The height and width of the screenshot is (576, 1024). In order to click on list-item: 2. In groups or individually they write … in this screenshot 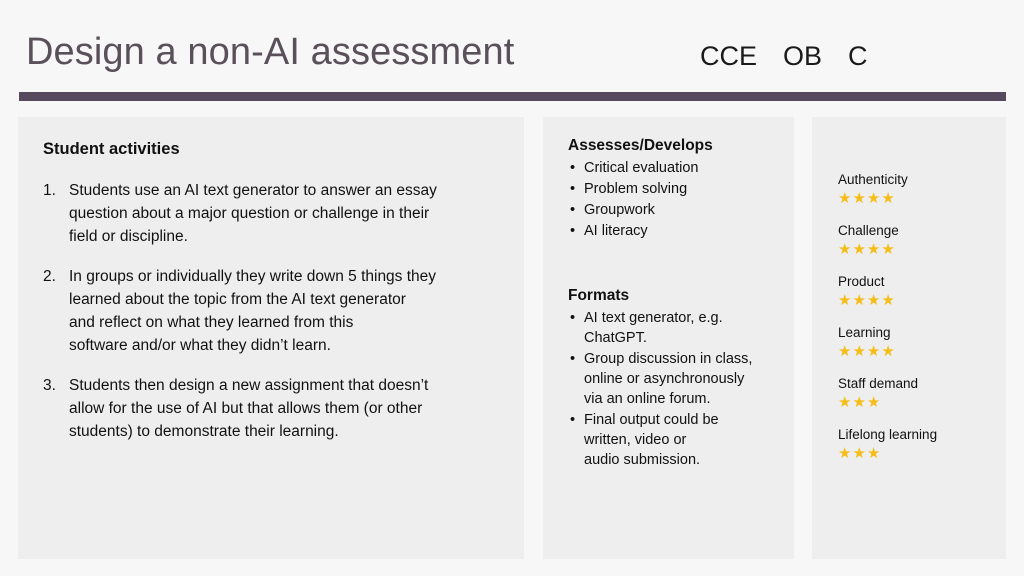, I will do `click(278, 311)`.